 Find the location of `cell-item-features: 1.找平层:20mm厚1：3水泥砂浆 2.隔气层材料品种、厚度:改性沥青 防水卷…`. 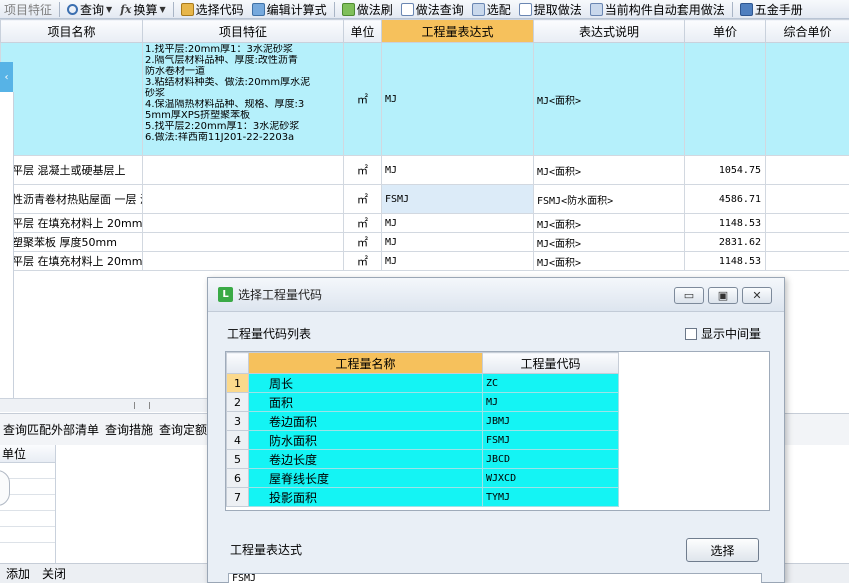

cell-item-features: 1.找平层:20mm厚1：3水泥砂浆 2.隔气层材料品种、厚度:改性沥青 防水卷… is located at coordinates (243, 99).